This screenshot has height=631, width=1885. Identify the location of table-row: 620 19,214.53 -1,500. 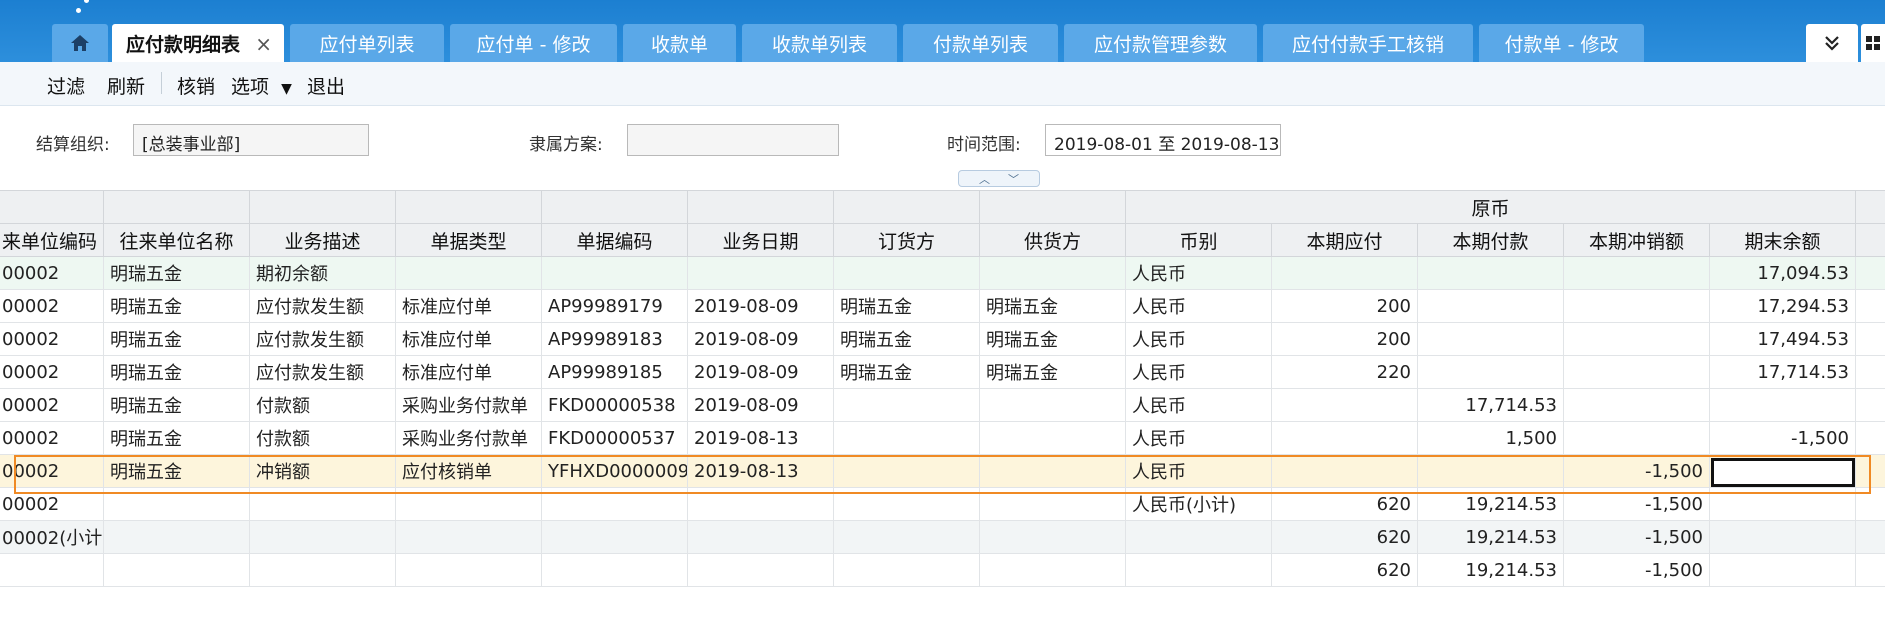
(942, 570).